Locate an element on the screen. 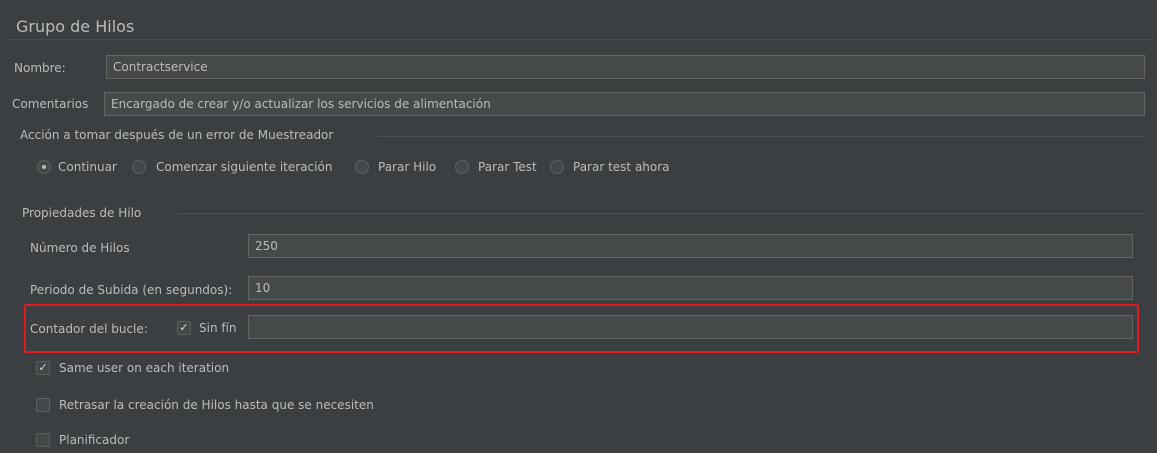  thread-props-separator is located at coordinates (662, 213).